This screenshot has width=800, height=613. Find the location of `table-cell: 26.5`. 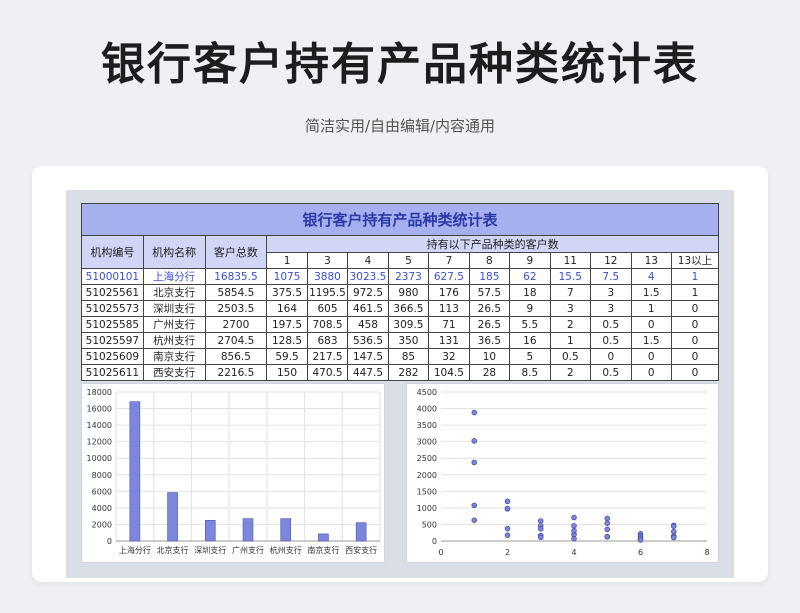

table-cell: 26.5 is located at coordinates (489, 308).